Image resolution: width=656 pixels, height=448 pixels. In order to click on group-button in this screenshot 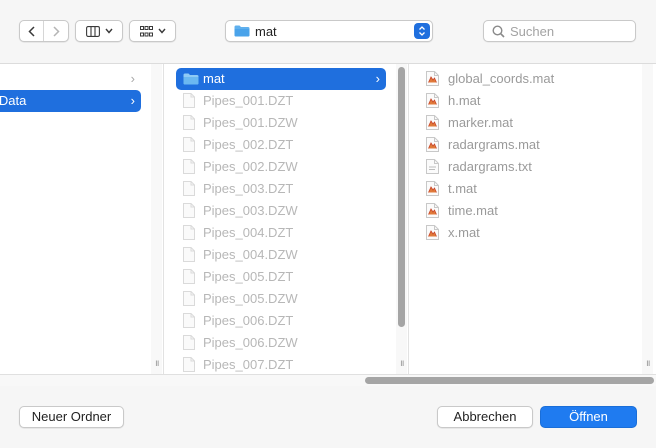, I will do `click(152, 31)`.